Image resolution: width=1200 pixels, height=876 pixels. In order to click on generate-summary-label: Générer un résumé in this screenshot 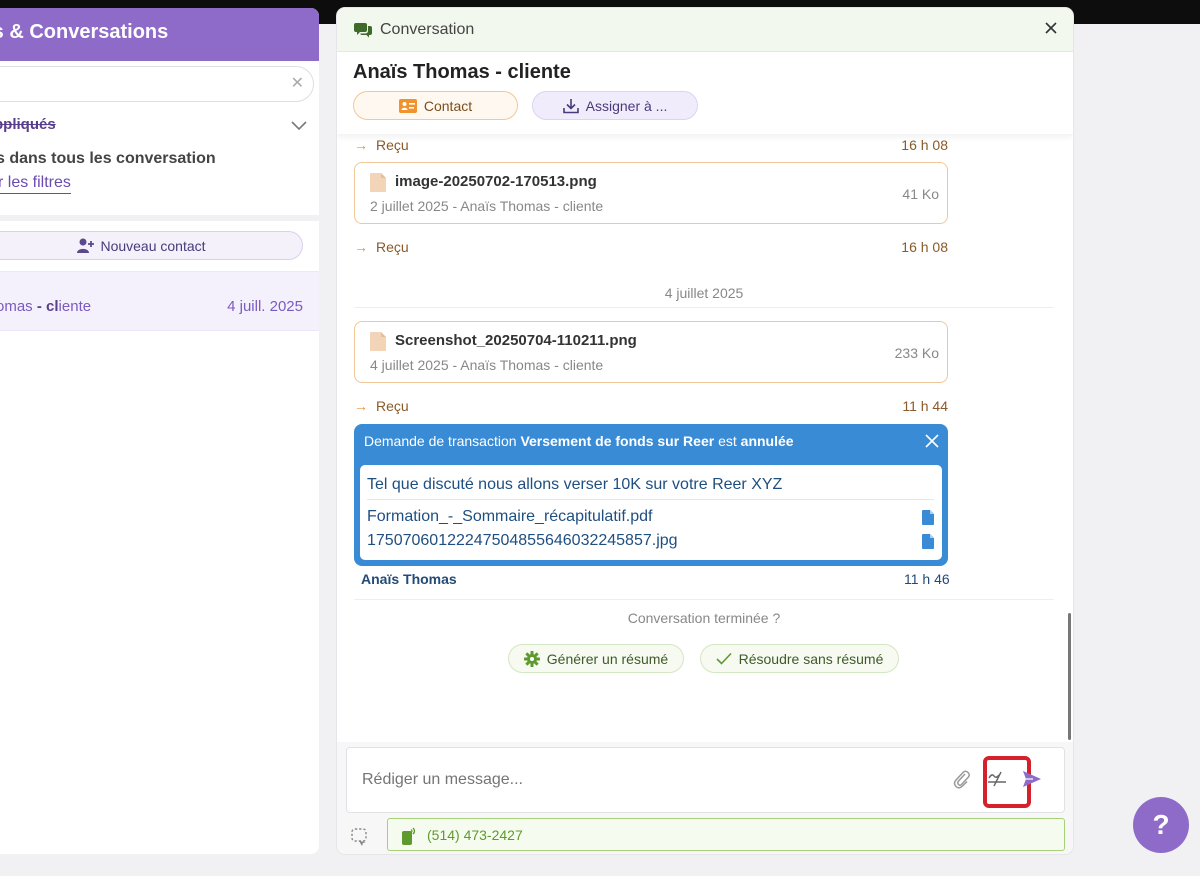, I will do `click(607, 658)`.